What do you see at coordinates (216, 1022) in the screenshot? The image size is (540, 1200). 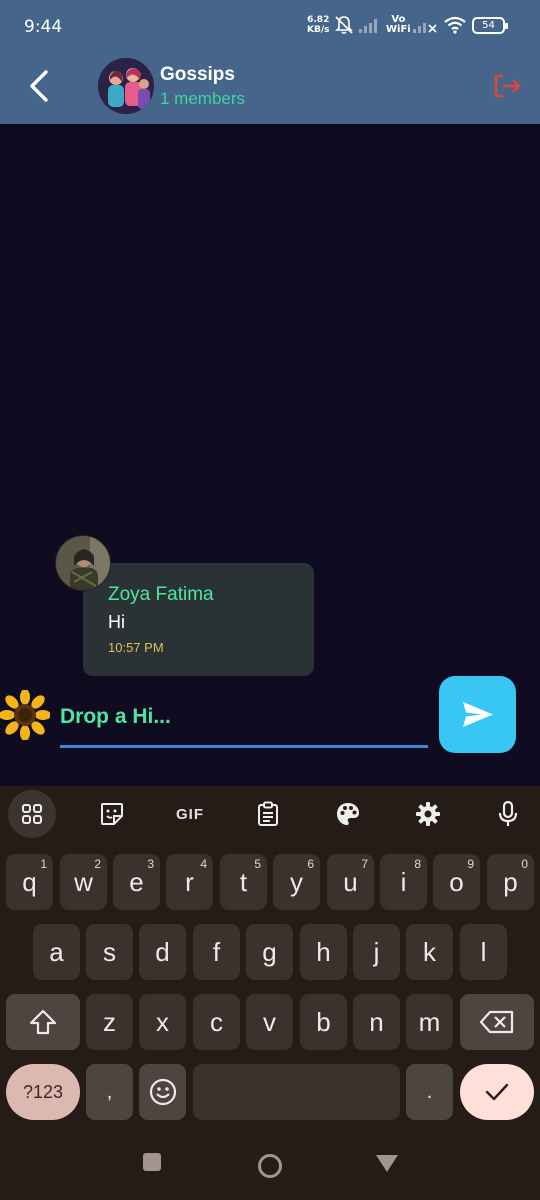 I see `key-c: c` at bounding box center [216, 1022].